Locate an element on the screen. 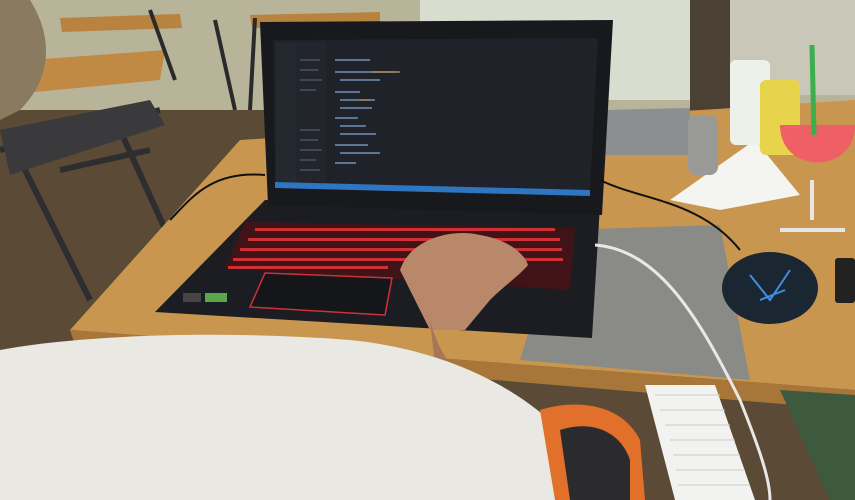 The image size is (855, 500). salt-shaker is located at coordinates (703, 145).